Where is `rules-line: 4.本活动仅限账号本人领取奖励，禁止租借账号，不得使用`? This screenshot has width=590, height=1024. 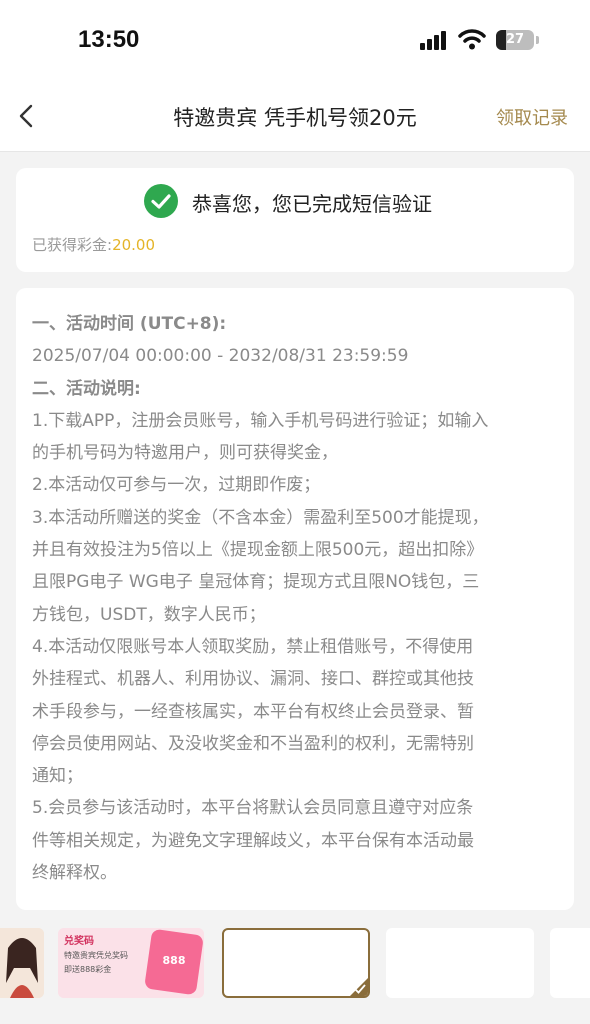
rules-line: 4.本活动仅限账号本人领取奖励，禁止租借账号，不得使用 is located at coordinates (253, 646).